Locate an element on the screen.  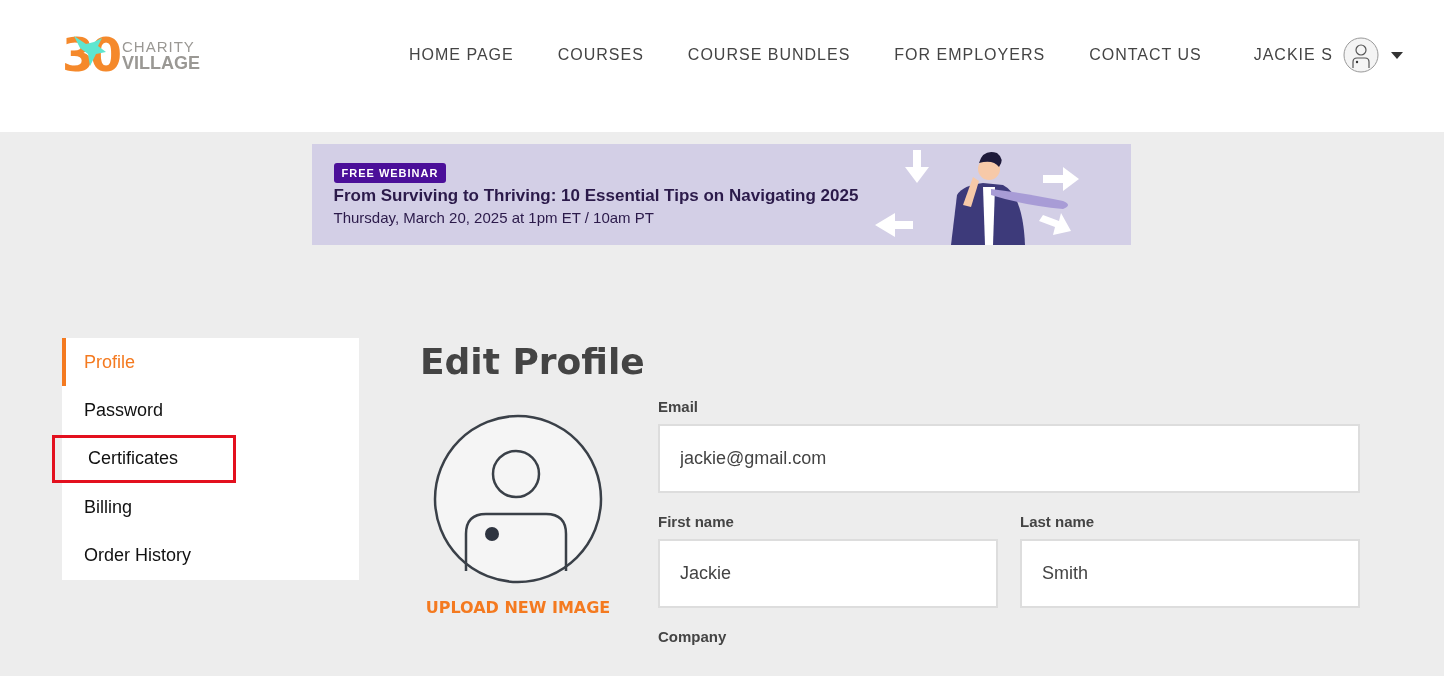
banner-title: From Surviving to Thriving: 10 Essential Tips on Navigating 2025 is located at coordinates (596, 196).